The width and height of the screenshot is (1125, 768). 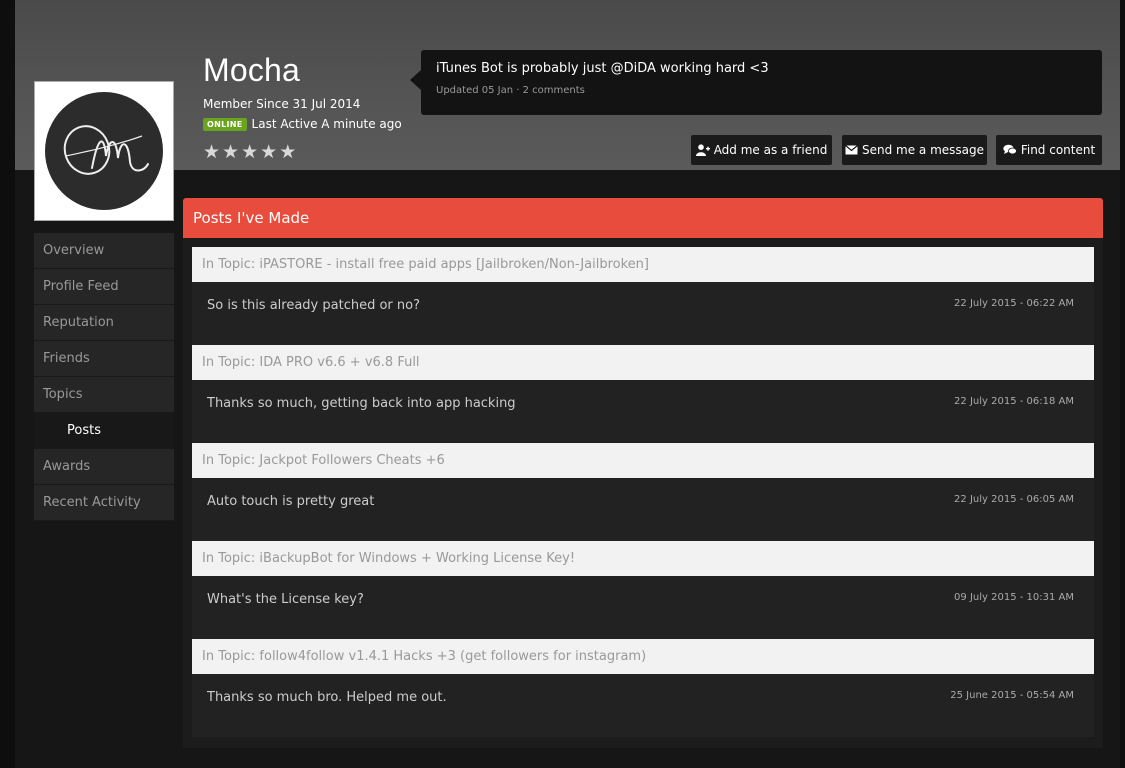 I want to click on post-date: 22 July 2015 - 06:05 AM, so click(x=1014, y=499).